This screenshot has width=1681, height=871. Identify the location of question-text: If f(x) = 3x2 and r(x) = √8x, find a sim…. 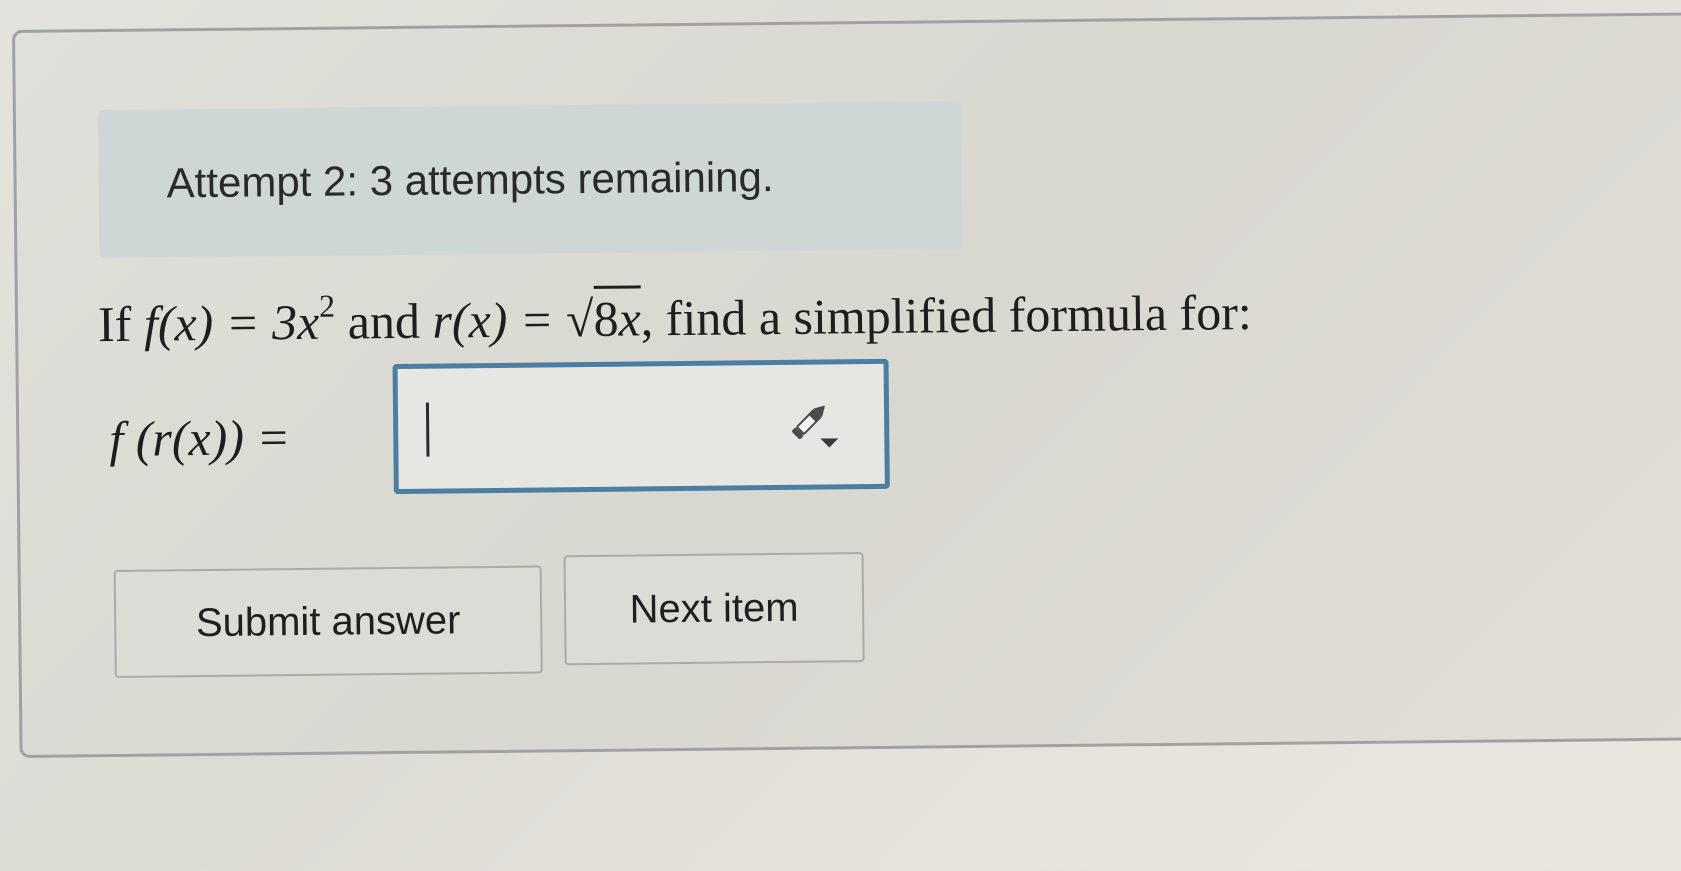
(675, 315).